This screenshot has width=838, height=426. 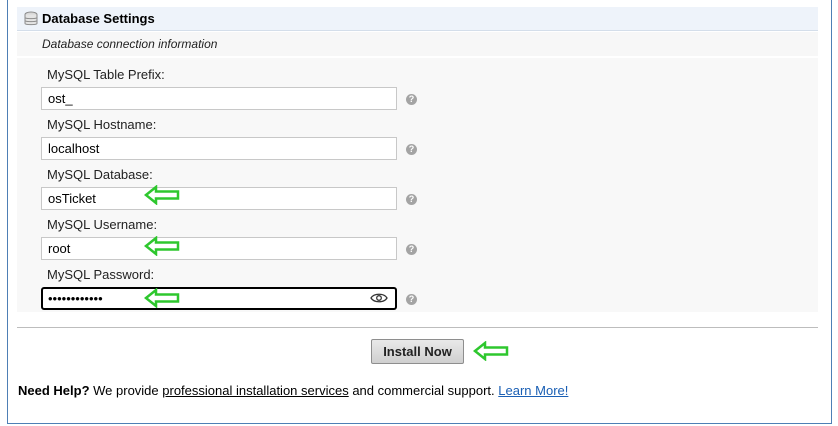 I want to click on hostname-input, so click(x=219, y=148).